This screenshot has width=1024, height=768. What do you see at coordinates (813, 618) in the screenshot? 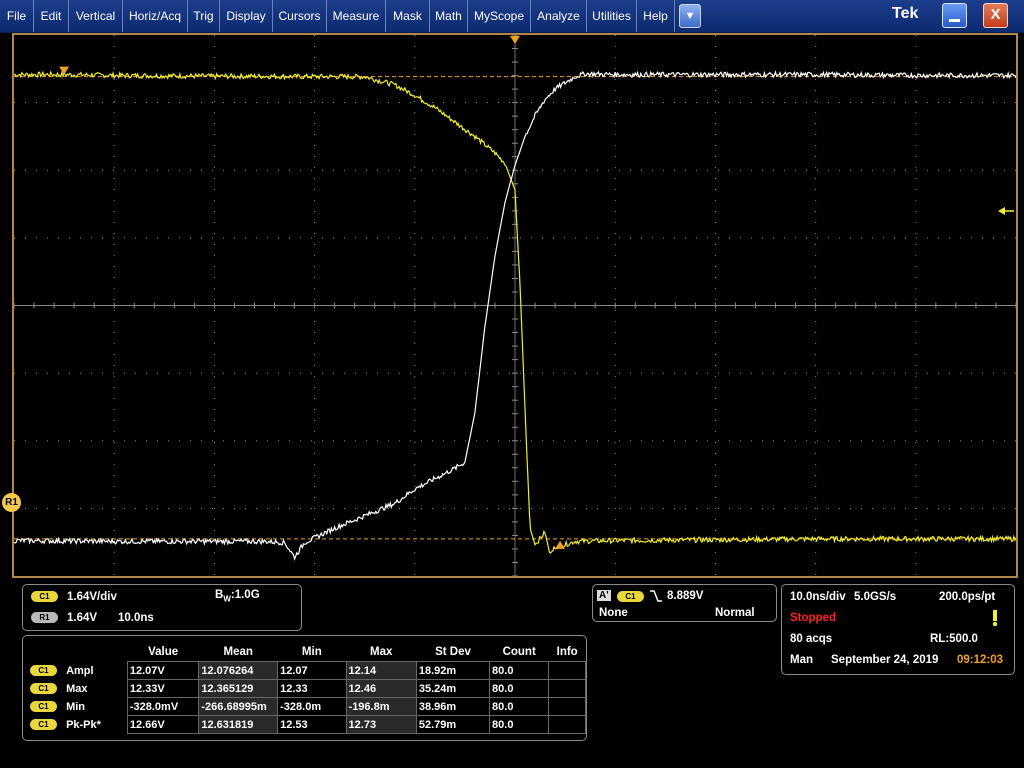
I see `acquisition-state: Stopped` at bounding box center [813, 618].